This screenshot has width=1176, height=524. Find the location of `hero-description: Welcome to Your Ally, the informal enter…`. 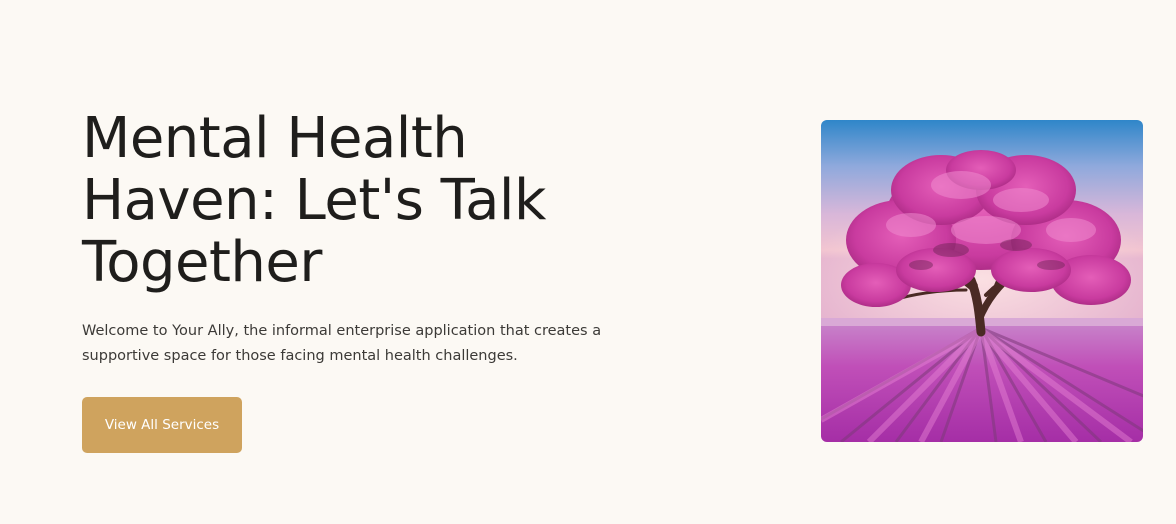

hero-description: Welcome to Your Ally, the informal enter… is located at coordinates (342, 343).